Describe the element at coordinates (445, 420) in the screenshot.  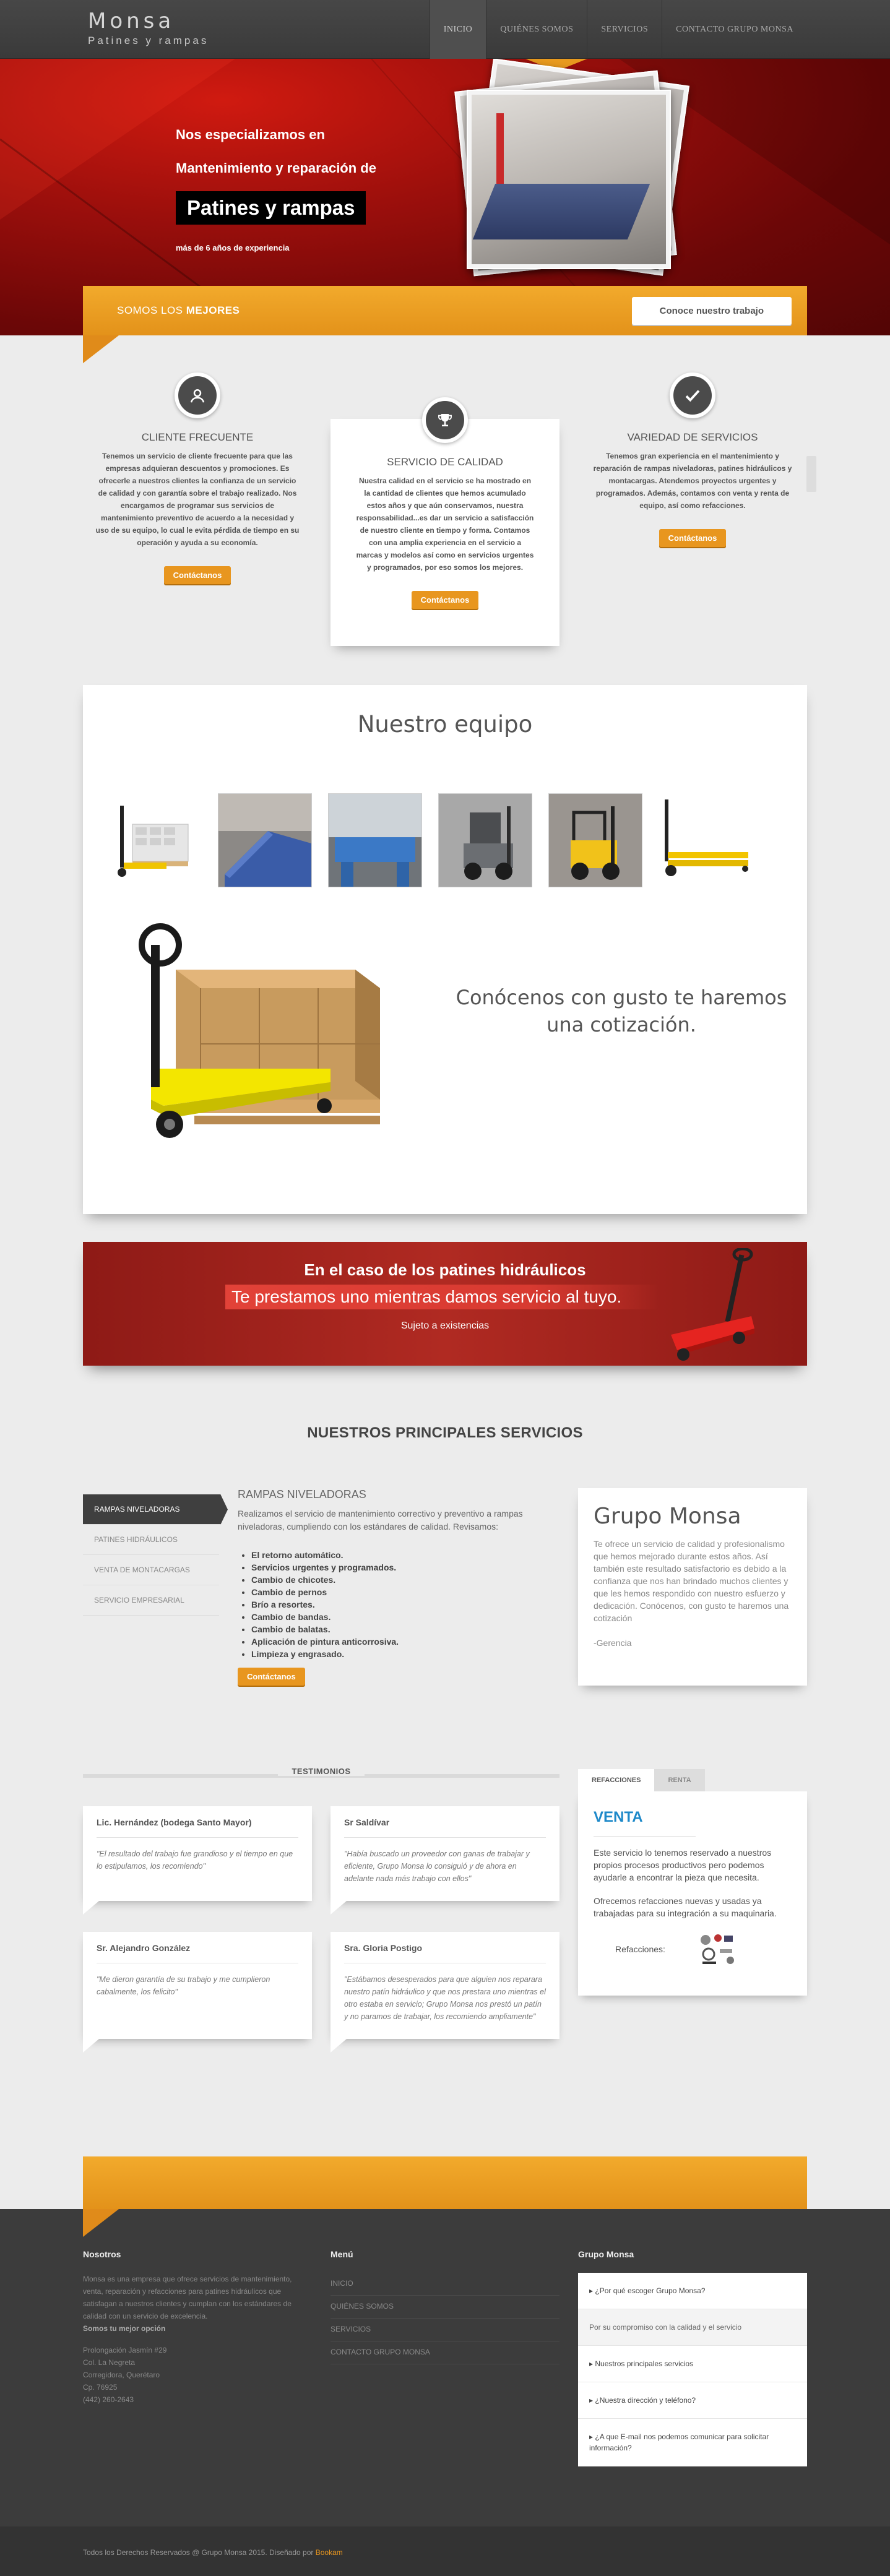
I see `trophy-icon` at that location.